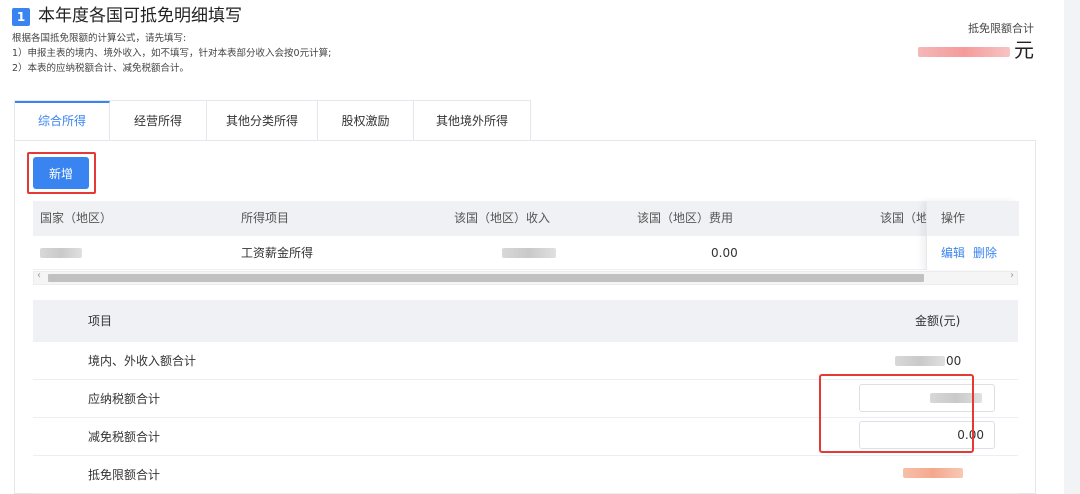 The height and width of the screenshot is (494, 1080). What do you see at coordinates (529, 253) in the screenshot?
I see `income-value-redacted` at bounding box center [529, 253].